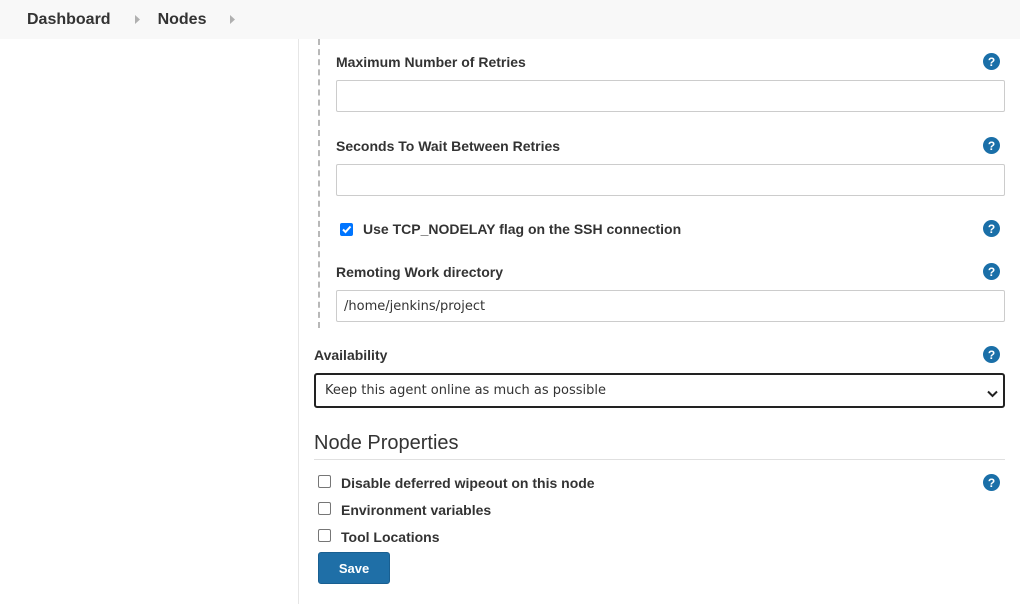 The image size is (1020, 604). What do you see at coordinates (670, 180) in the screenshot?
I see `retry-wait-input` at bounding box center [670, 180].